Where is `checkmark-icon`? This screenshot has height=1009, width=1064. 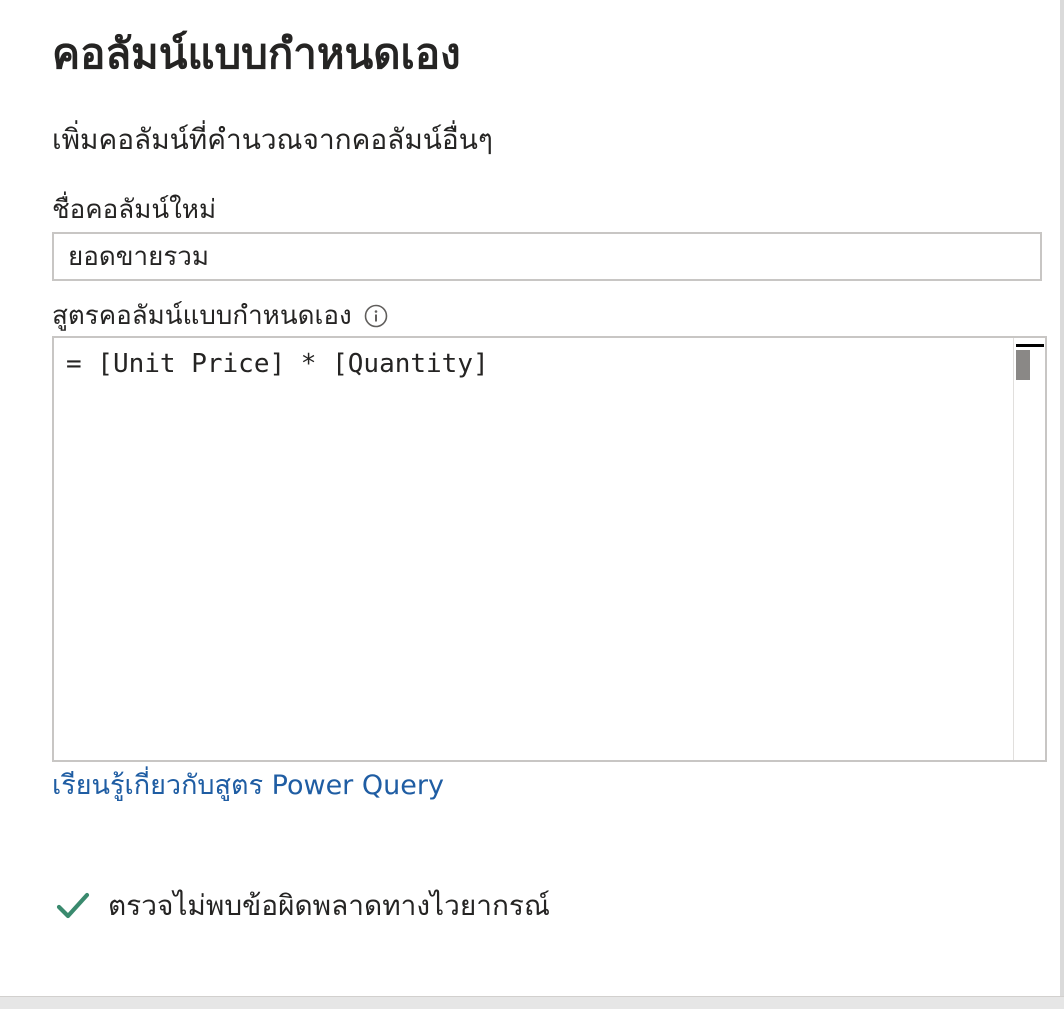
checkmark-icon is located at coordinates (73, 906).